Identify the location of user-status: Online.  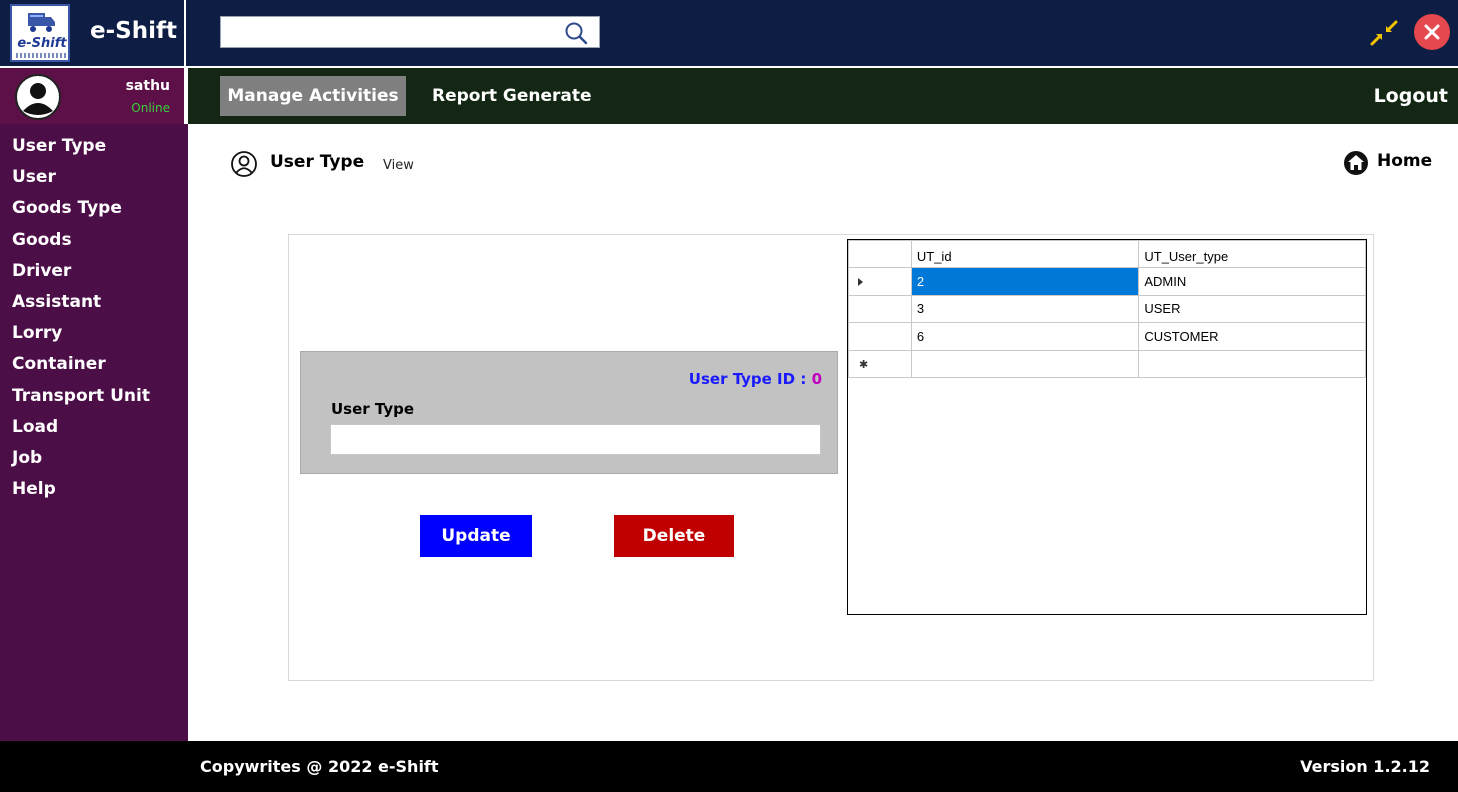
(150, 108).